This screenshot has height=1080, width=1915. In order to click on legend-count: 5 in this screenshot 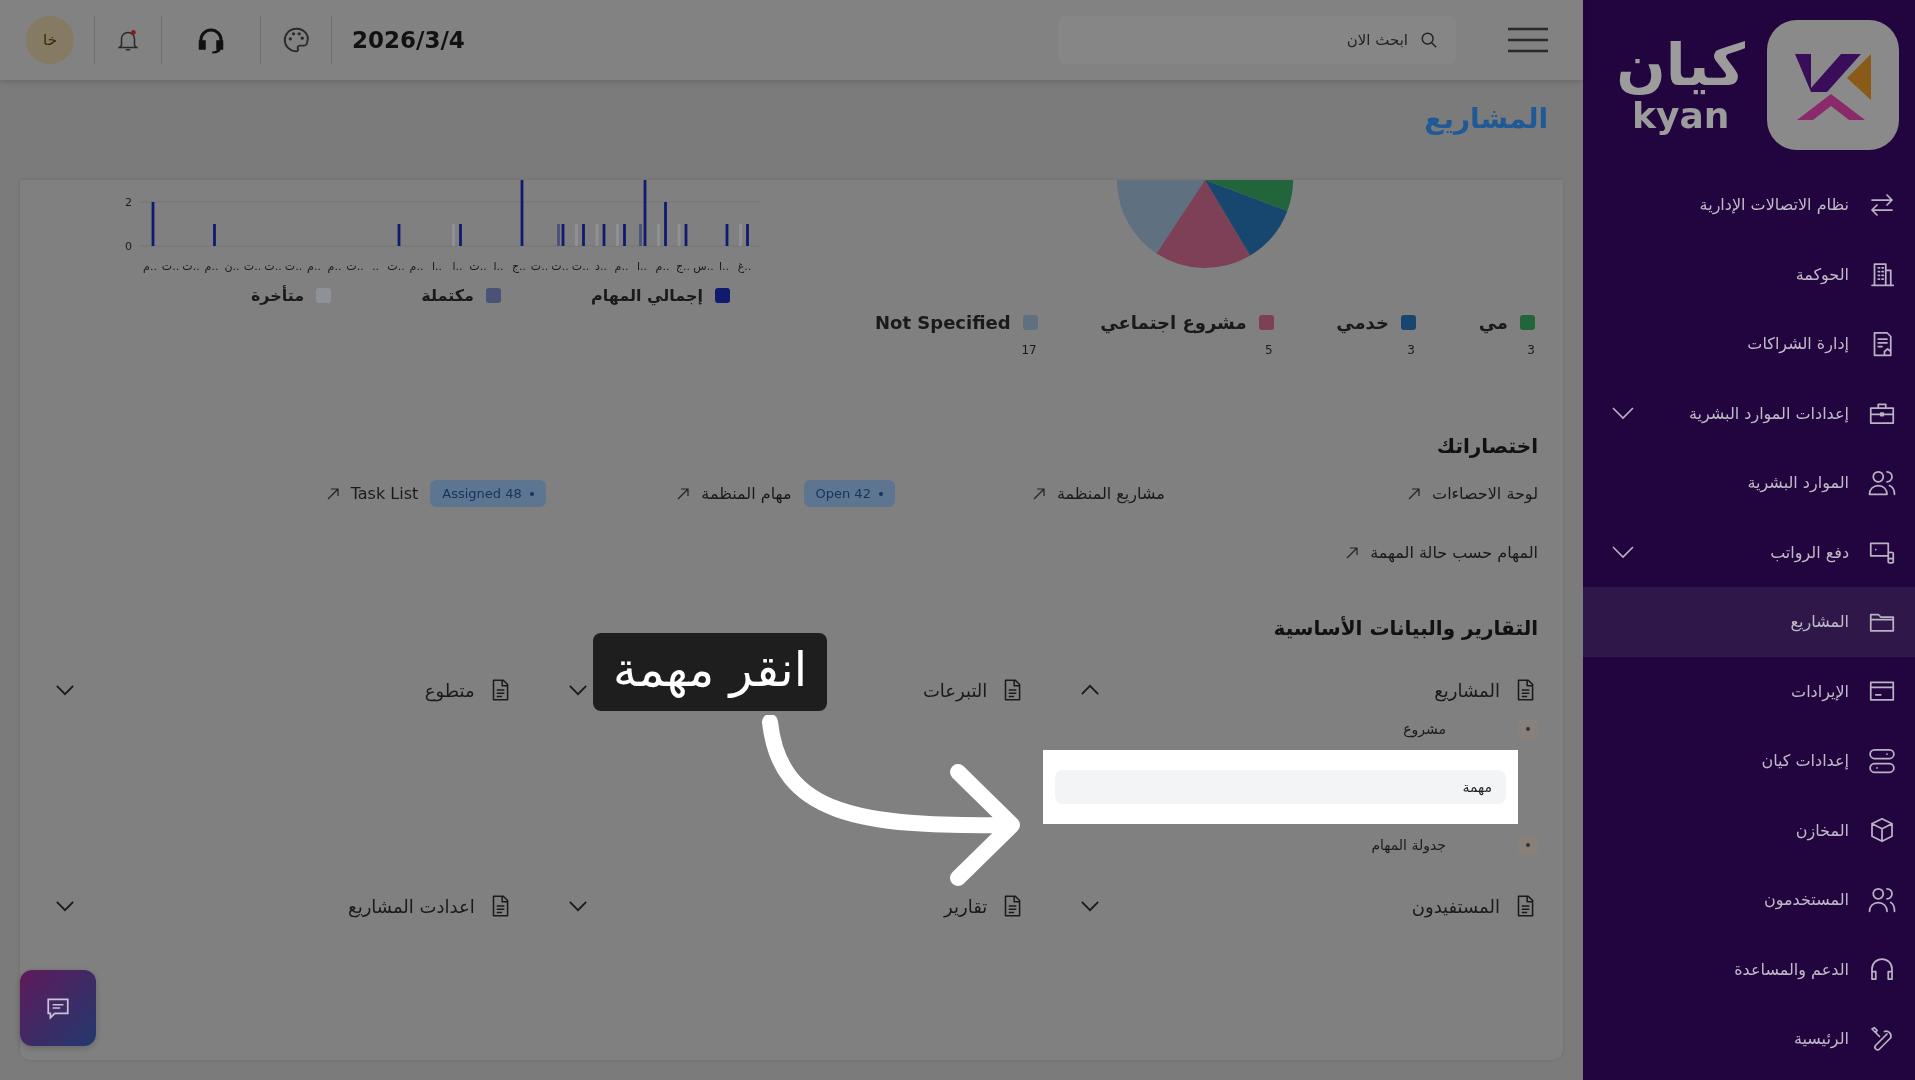, I will do `click(1268, 350)`.